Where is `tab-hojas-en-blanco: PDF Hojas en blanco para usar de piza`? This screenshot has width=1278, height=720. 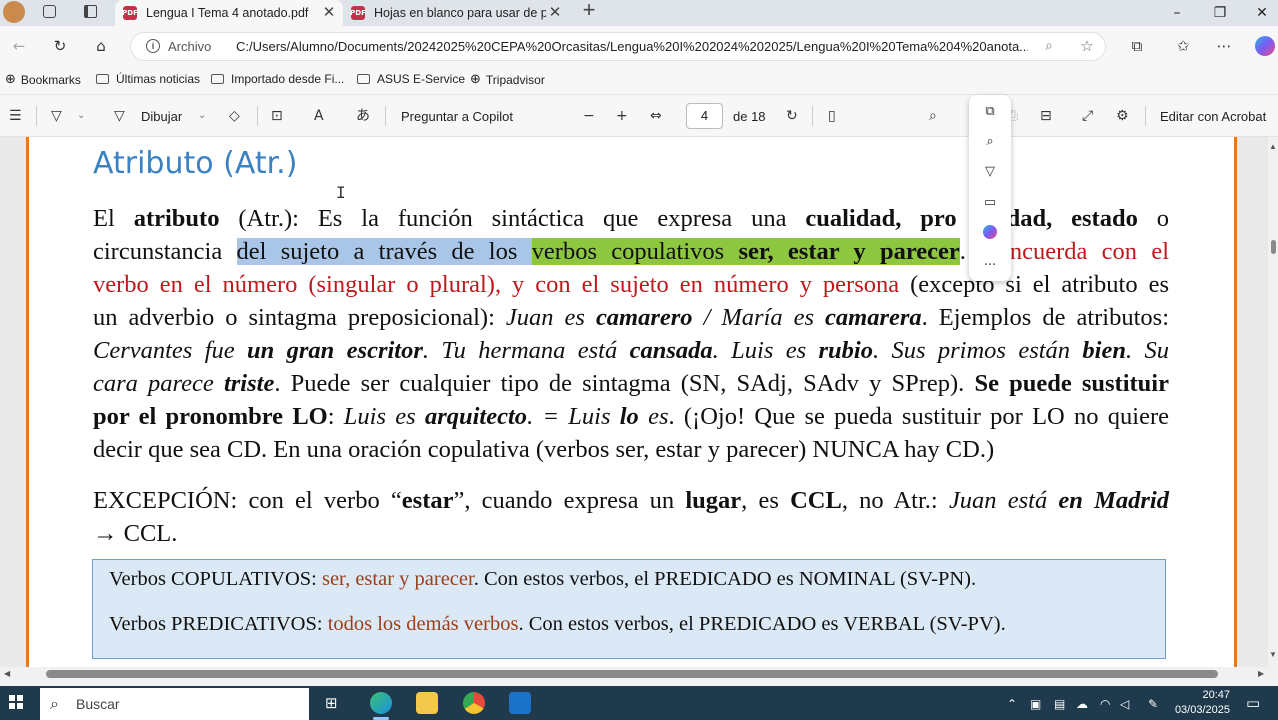
tab-hojas-en-blanco: PDF Hojas en blanco para usar de piza is located at coordinates (455, 13).